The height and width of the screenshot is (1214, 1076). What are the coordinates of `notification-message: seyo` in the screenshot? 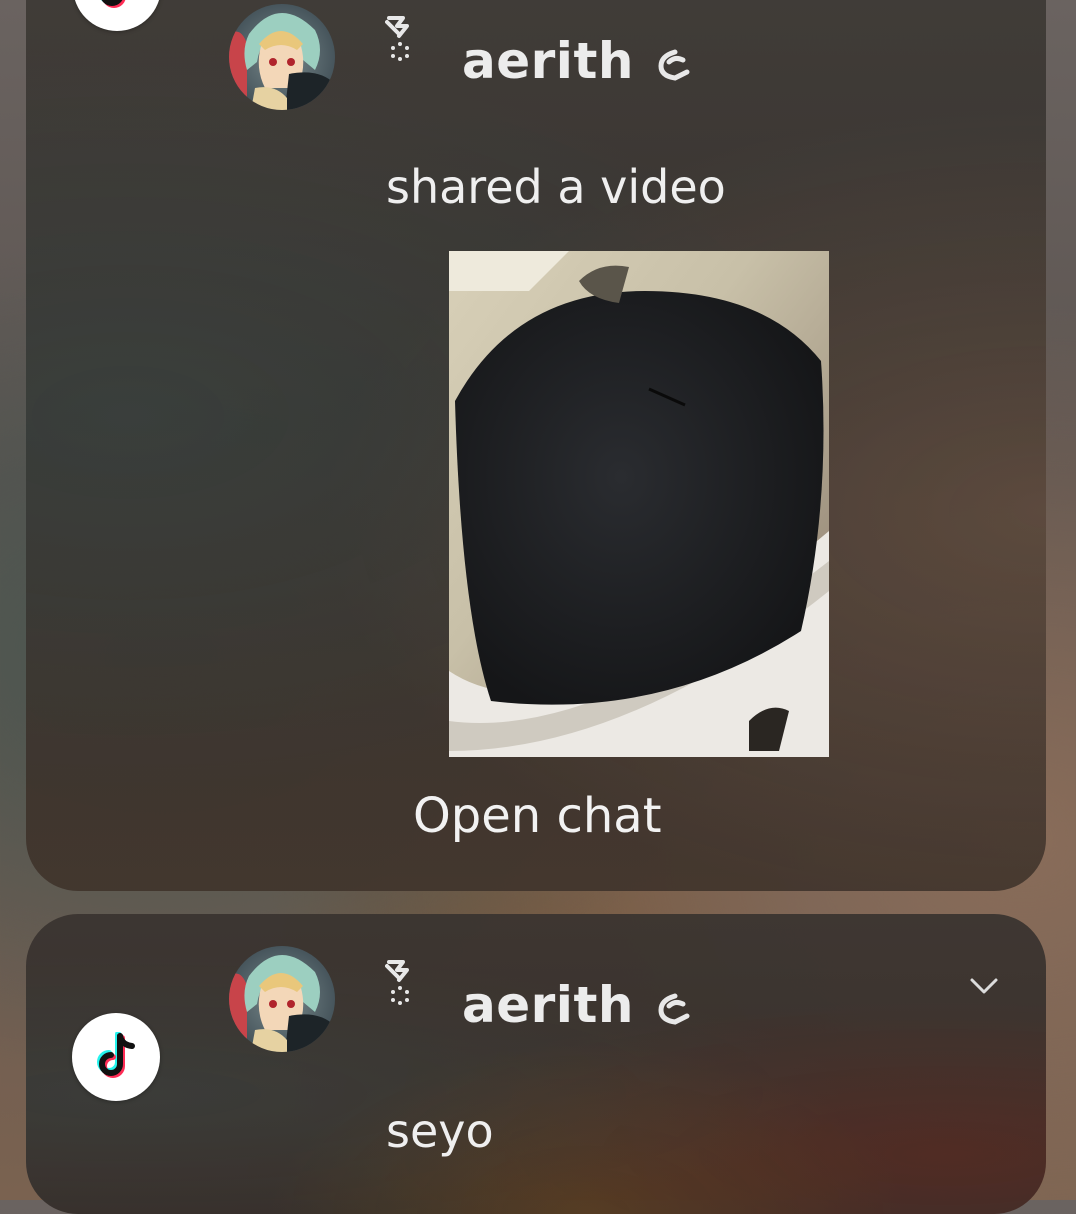 It's located at (440, 1131).